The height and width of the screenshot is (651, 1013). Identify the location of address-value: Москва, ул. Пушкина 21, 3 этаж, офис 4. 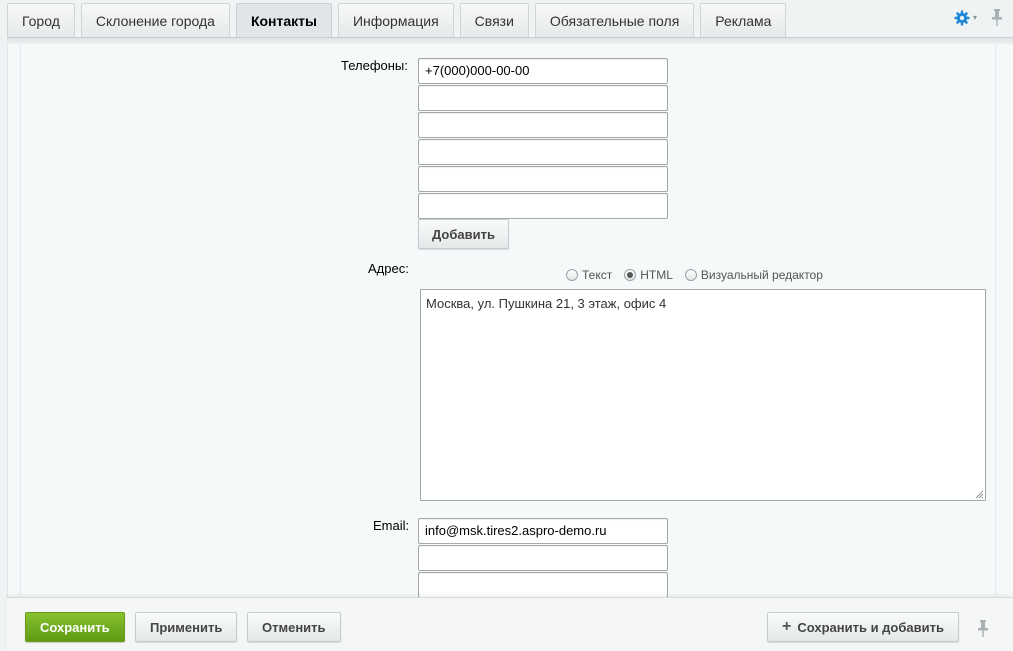
(546, 303).